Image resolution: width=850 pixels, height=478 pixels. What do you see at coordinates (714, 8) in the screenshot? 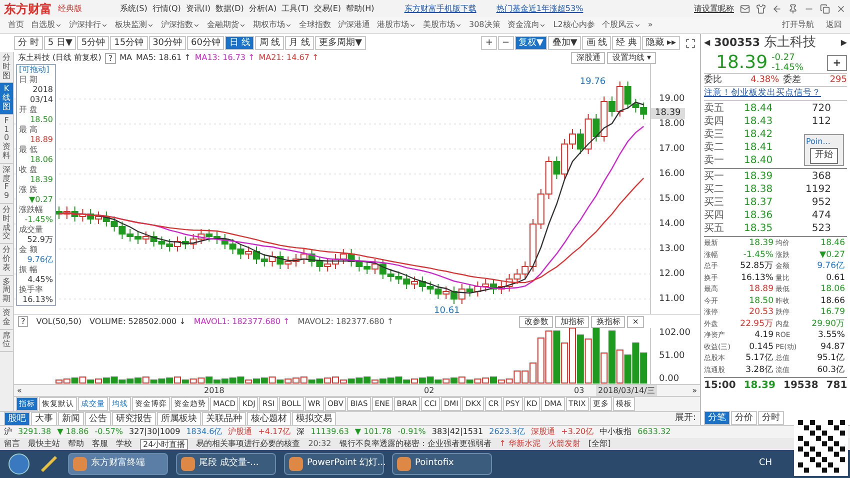
I see `nickname-link: 请设置昵称` at bounding box center [714, 8].